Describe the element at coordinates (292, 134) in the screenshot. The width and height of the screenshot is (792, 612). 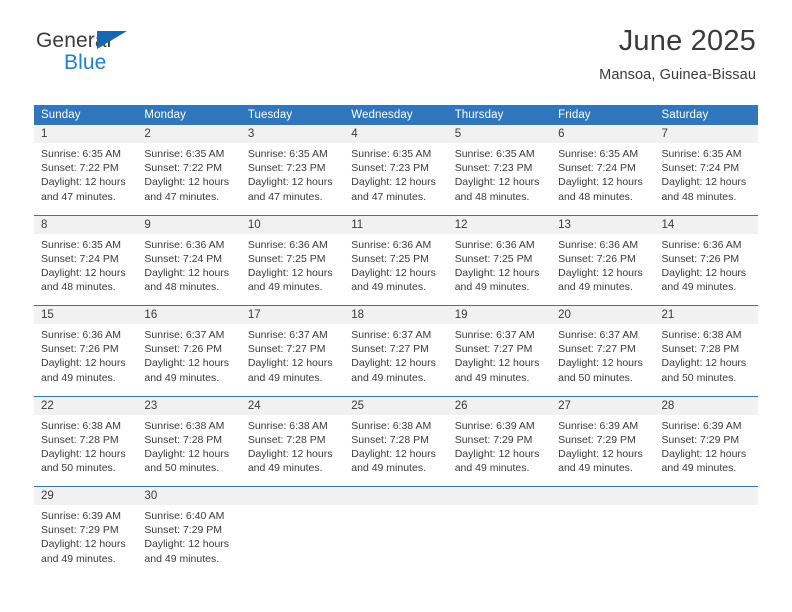
I see `day-number: 3` at that location.